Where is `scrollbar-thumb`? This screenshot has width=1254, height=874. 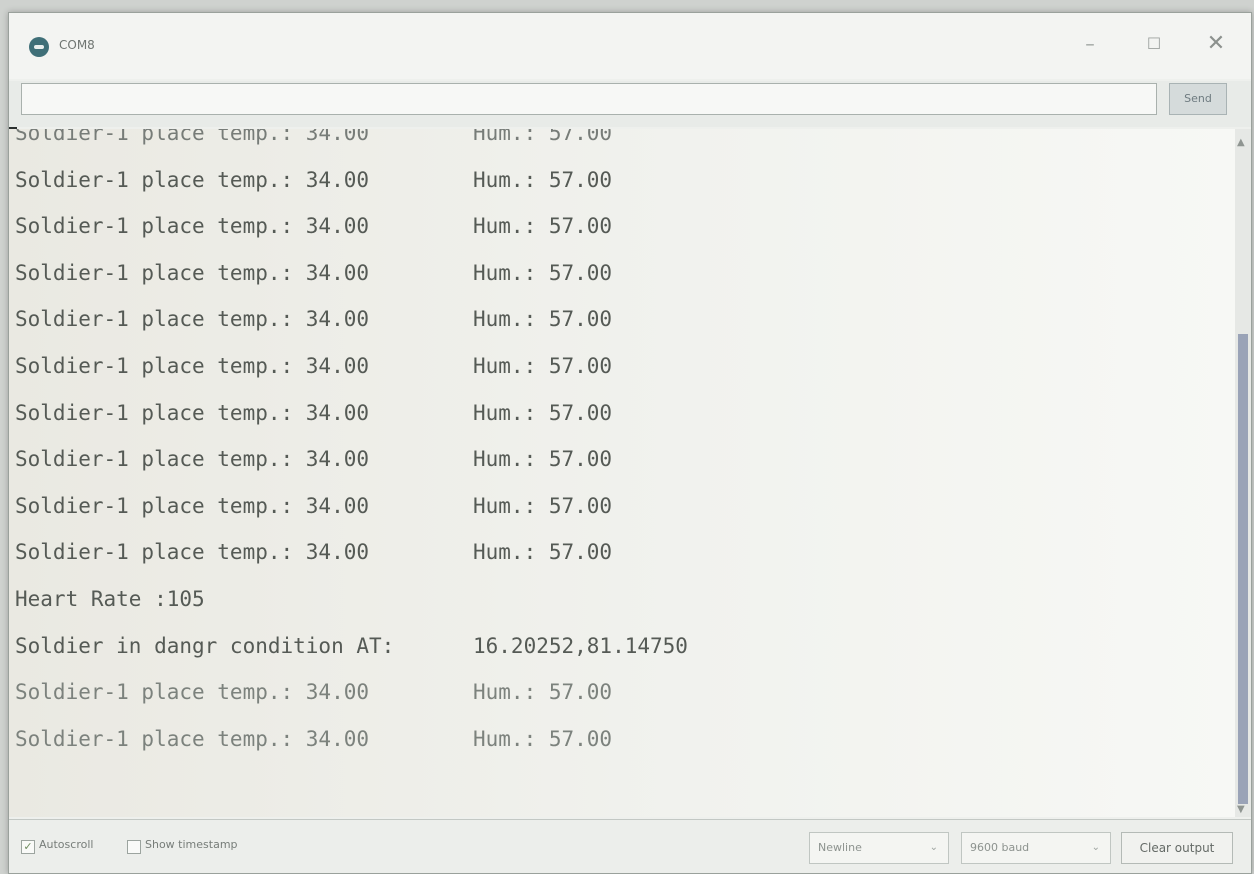 scrollbar-thumb is located at coordinates (1243, 569).